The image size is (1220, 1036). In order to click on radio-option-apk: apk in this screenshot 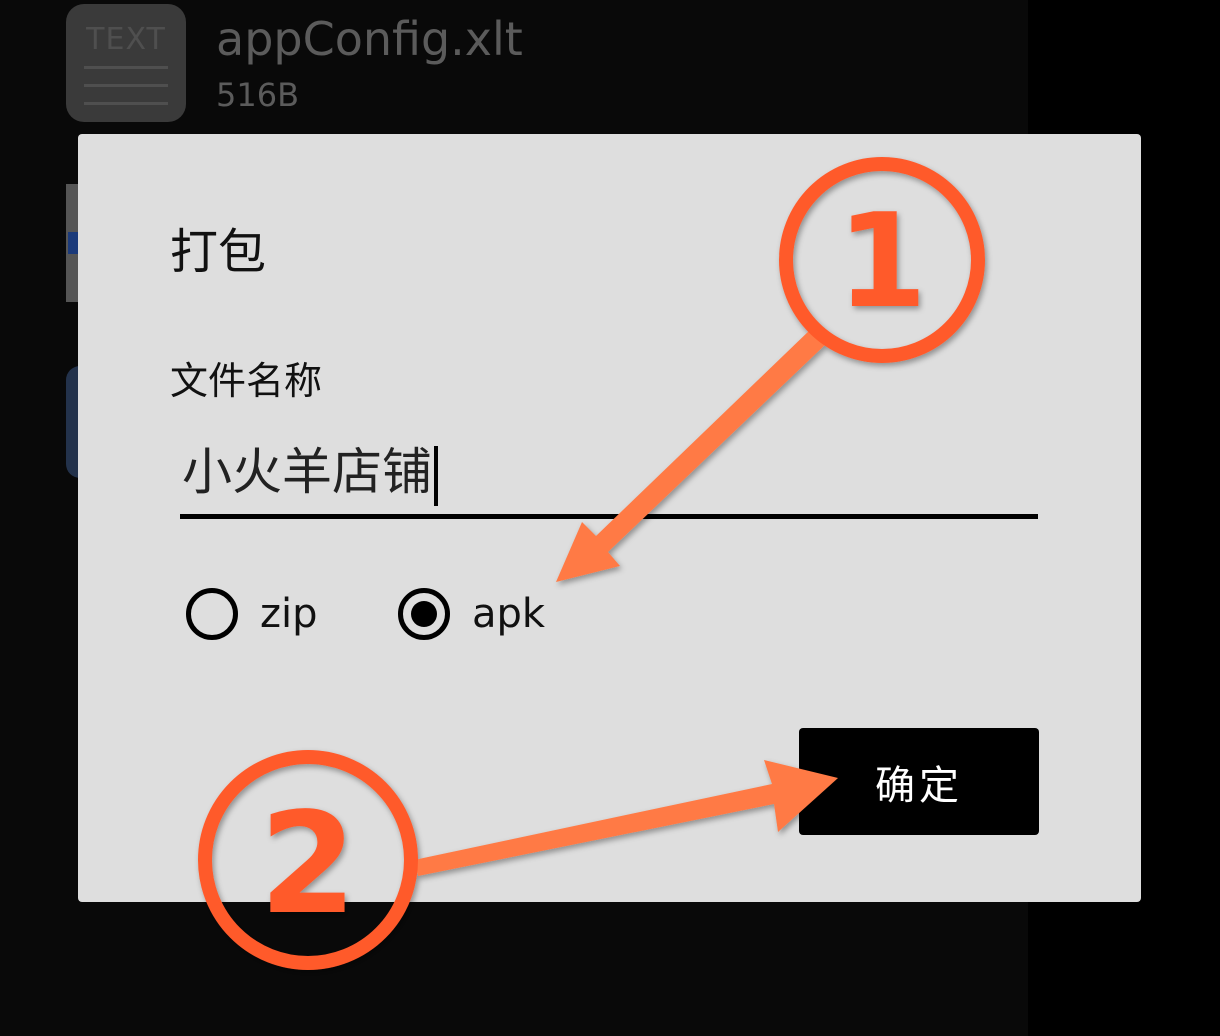, I will do `click(471, 614)`.